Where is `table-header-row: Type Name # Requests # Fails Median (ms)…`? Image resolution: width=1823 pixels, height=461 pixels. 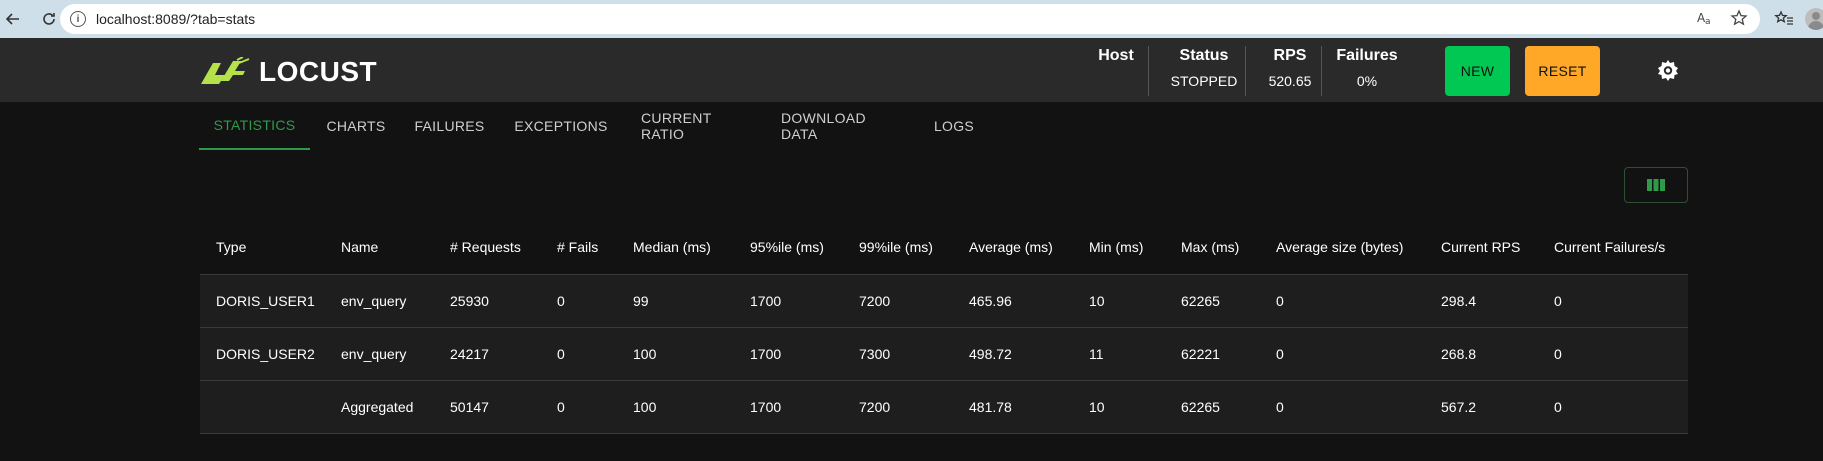 table-header-row: Type Name # Requests # Fails Median (ms)… is located at coordinates (944, 247).